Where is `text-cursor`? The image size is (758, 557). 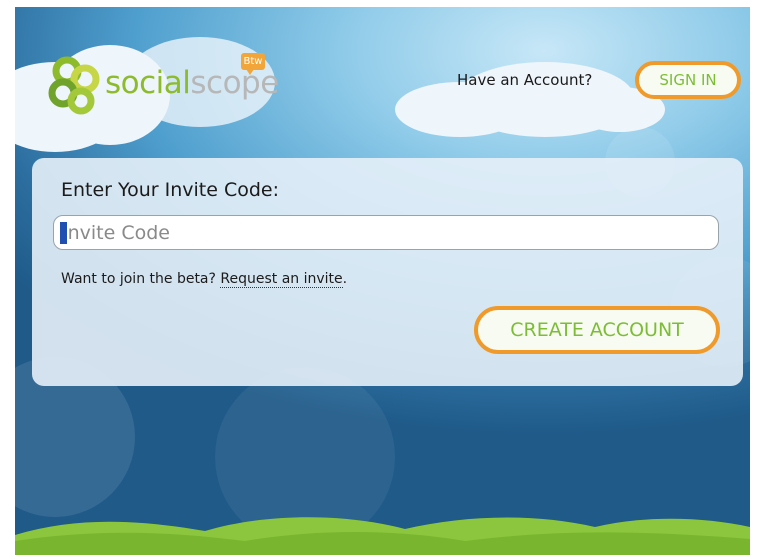
text-cursor is located at coordinates (63, 233).